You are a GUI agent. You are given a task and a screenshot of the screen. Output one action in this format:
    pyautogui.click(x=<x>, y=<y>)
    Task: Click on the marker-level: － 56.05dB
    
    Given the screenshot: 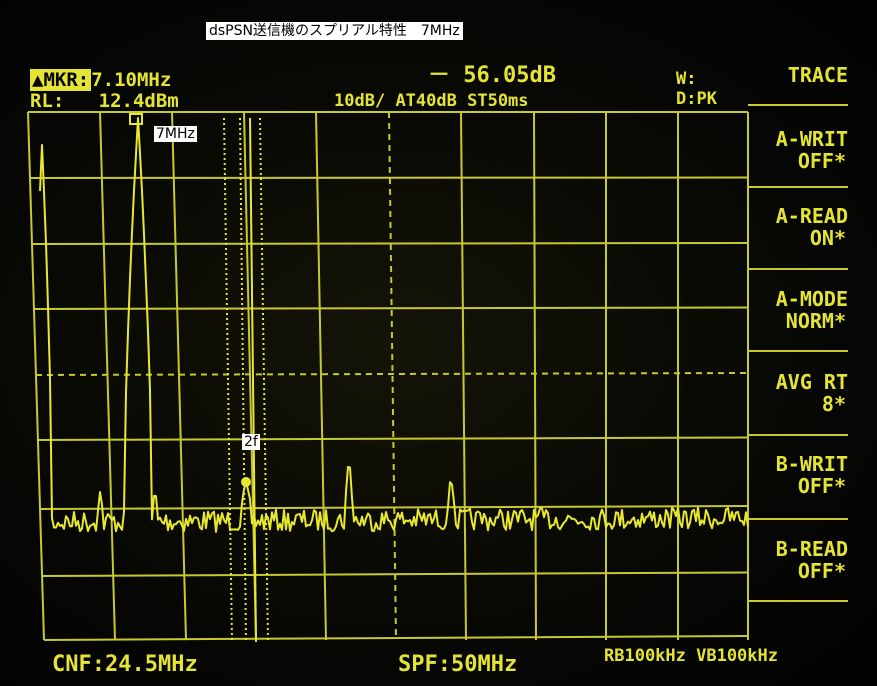 What is the action you would take?
    pyautogui.click(x=492, y=75)
    